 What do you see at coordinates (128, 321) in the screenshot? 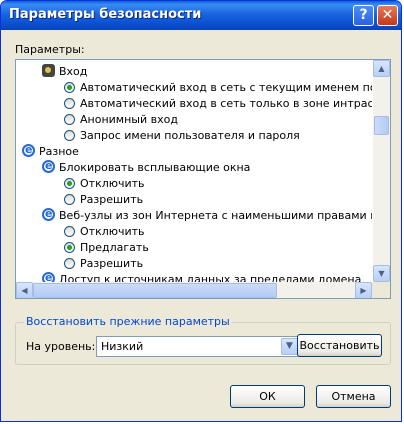
I see `group-legend: Восстановить прежние параметры` at bounding box center [128, 321].